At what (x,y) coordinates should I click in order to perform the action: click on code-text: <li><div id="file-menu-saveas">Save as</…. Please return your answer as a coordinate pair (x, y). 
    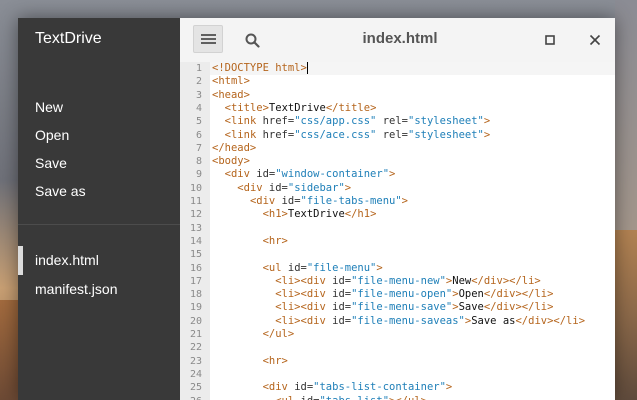
    Looking at the image, I should click on (430, 320).